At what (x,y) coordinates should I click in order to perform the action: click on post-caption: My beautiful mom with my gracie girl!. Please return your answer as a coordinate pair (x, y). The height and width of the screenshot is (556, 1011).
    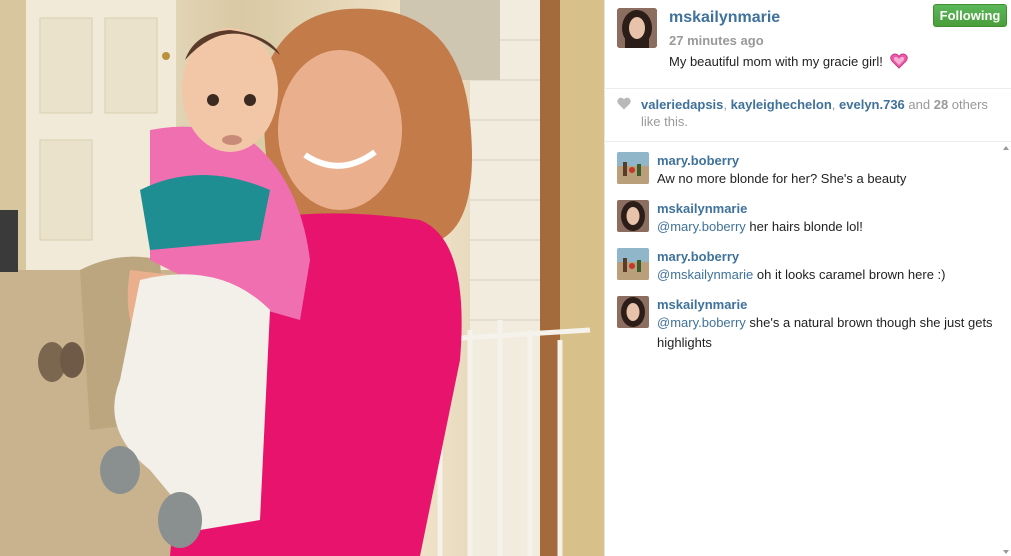
    Looking at the image, I should click on (789, 62).